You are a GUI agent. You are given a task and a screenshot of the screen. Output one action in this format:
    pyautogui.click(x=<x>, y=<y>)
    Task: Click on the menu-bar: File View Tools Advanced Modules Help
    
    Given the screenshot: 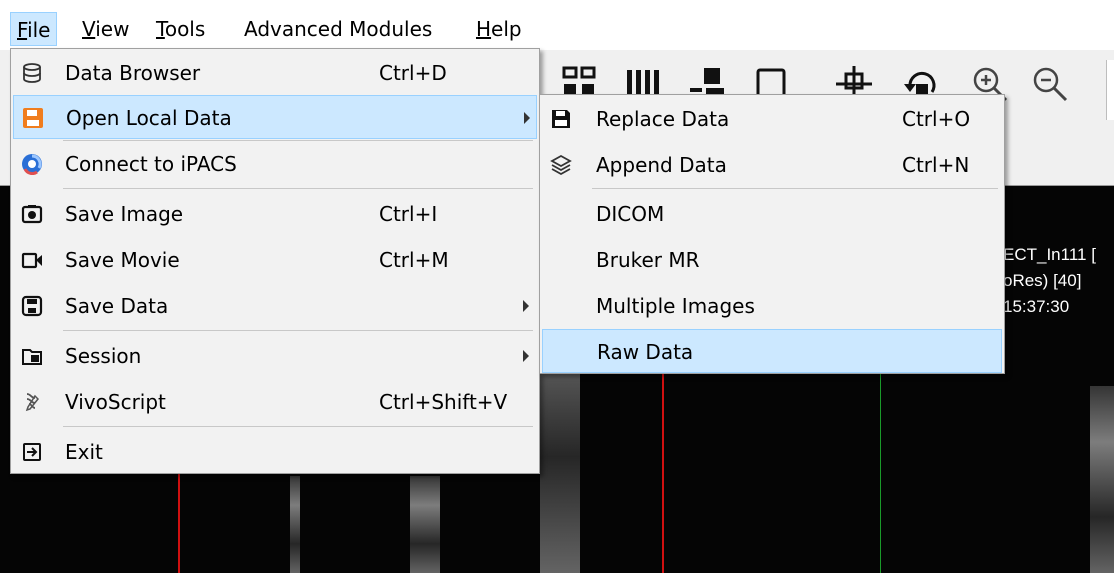 What is the action you would take?
    pyautogui.click(x=557, y=25)
    